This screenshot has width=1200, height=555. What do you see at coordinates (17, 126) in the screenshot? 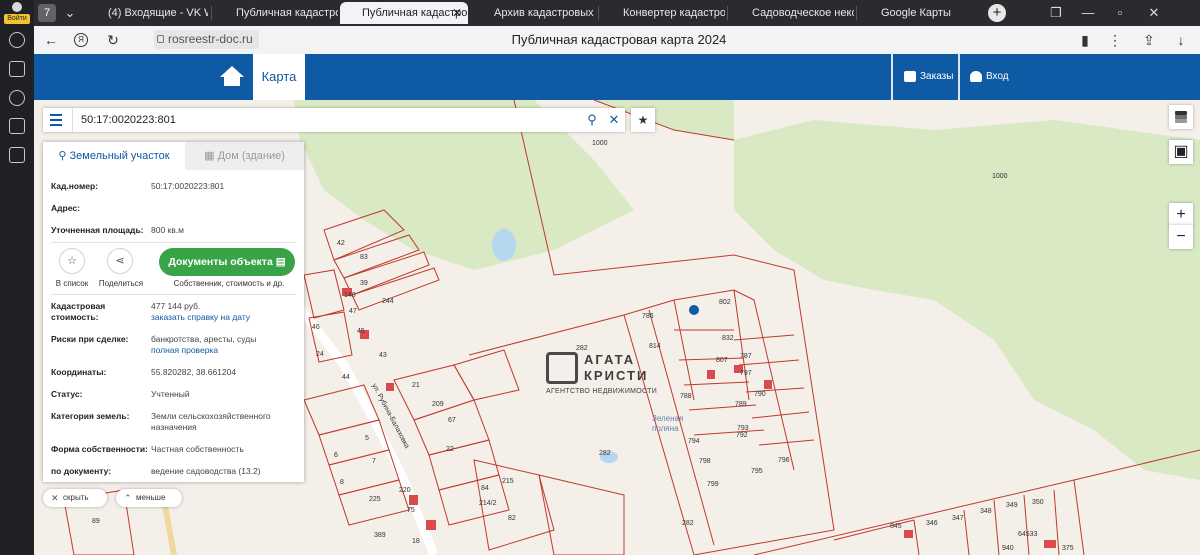
I see `app-icon` at bounding box center [17, 126].